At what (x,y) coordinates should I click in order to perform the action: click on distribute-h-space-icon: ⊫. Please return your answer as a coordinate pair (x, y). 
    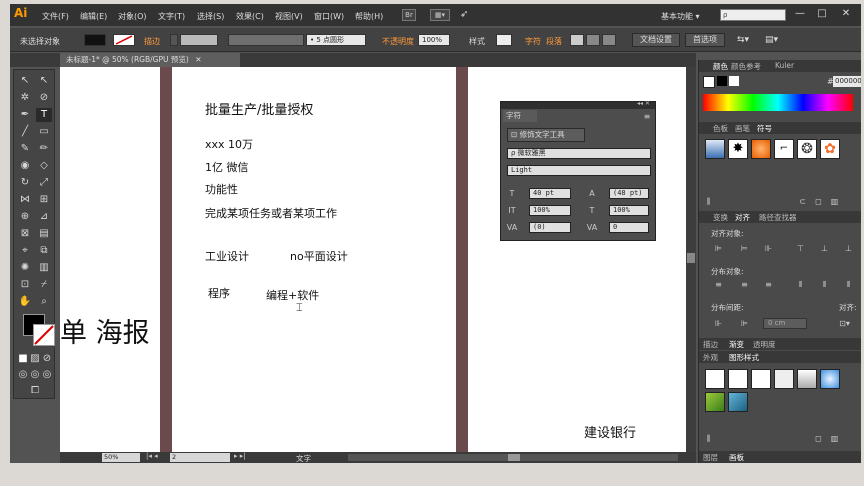
    Looking at the image, I should click on (744, 323).